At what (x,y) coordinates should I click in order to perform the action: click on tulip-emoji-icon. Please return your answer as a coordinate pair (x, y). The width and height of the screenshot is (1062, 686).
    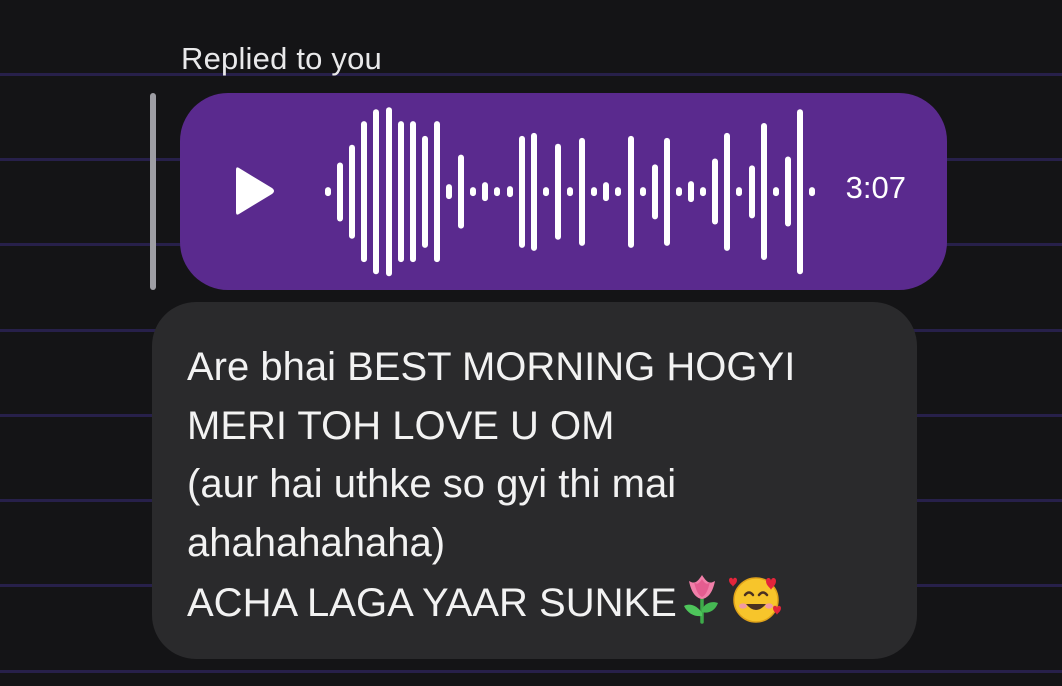
    Looking at the image, I should click on (702, 598).